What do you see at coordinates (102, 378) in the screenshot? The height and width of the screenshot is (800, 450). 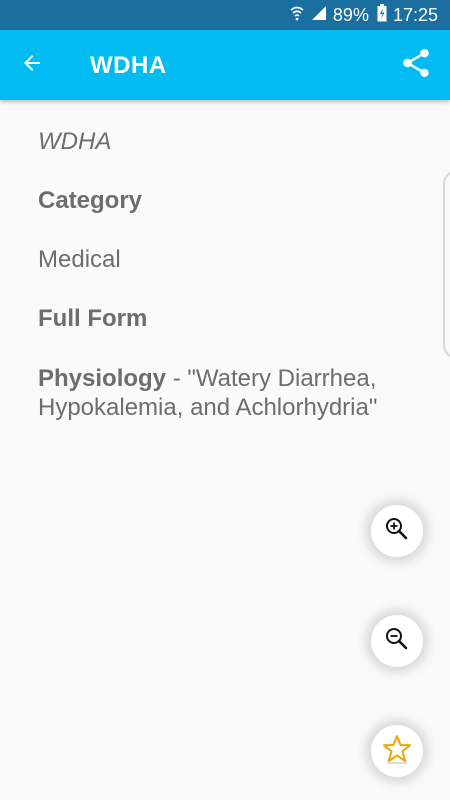 I see `definition-category: Physiology` at bounding box center [102, 378].